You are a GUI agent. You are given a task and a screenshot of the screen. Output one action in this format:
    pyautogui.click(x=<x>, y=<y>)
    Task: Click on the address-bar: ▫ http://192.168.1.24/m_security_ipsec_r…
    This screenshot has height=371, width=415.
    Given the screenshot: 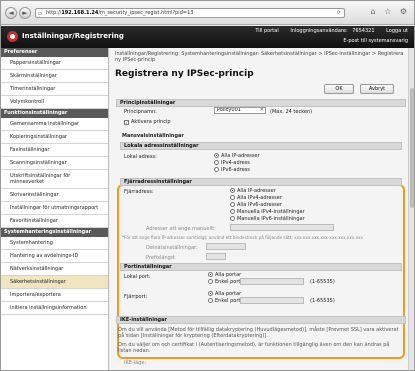 What is the action you would take?
    pyautogui.click(x=190, y=13)
    